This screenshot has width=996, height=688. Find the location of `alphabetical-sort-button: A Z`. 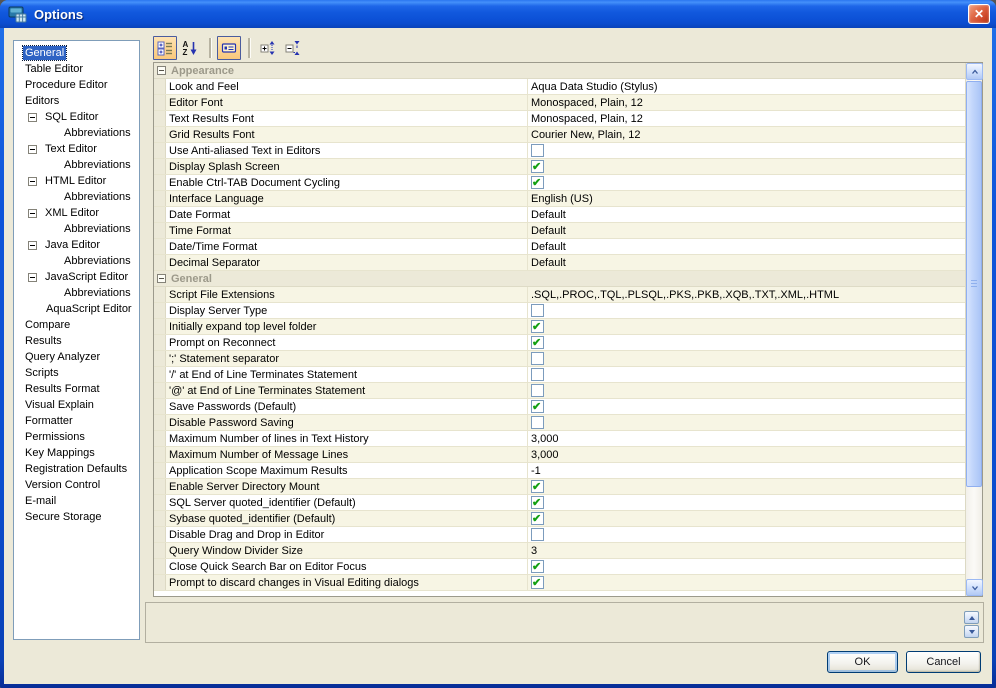

alphabetical-sort-button: A Z is located at coordinates (190, 48).